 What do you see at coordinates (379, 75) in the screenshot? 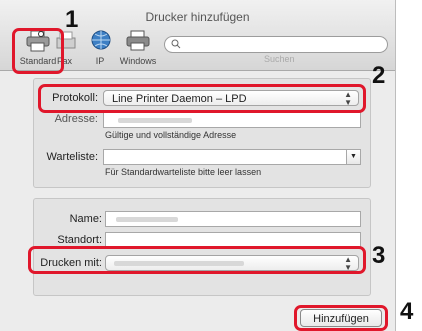
I see `callout-number-2: 2` at bounding box center [379, 75].